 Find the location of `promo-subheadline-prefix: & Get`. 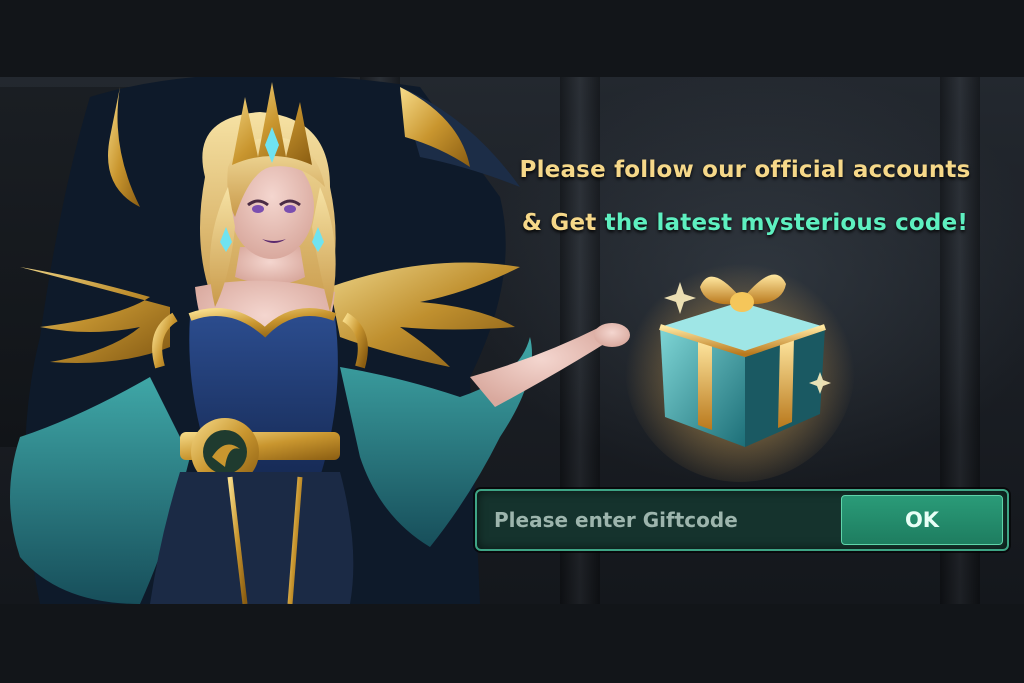

promo-subheadline-prefix: & Get is located at coordinates (563, 223).